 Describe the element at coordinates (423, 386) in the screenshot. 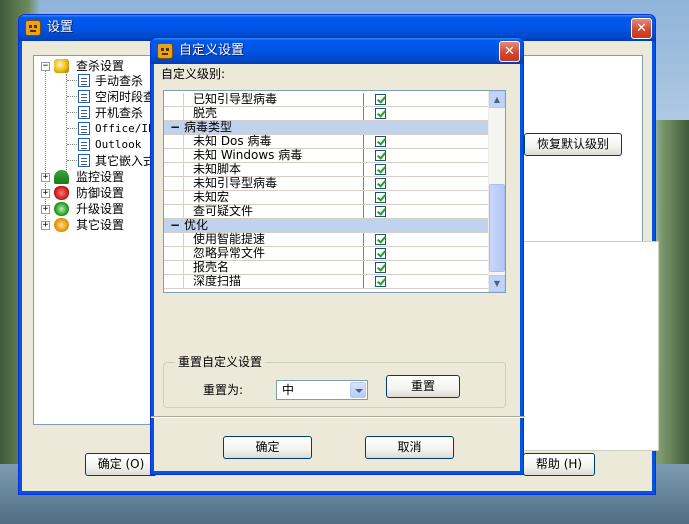

I see `reset-button: 重置` at that location.